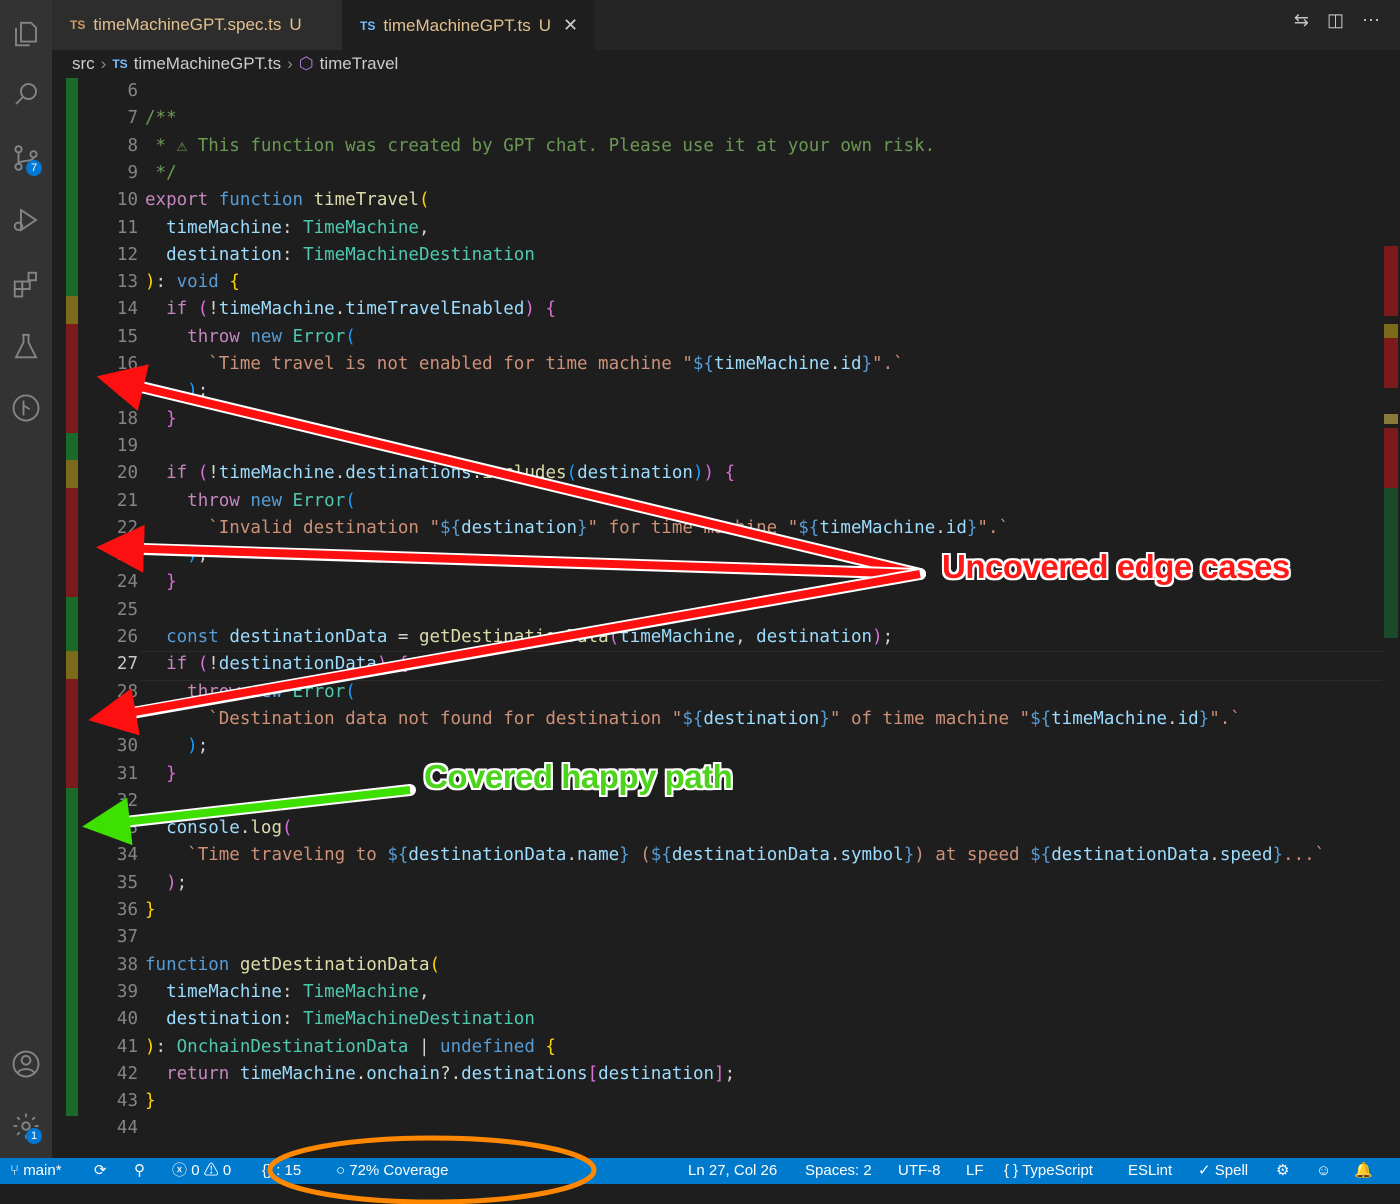 This screenshot has height=1204, width=1400. What do you see at coordinates (1150, 1171) in the screenshot?
I see `eslint-status: ESLint` at bounding box center [1150, 1171].